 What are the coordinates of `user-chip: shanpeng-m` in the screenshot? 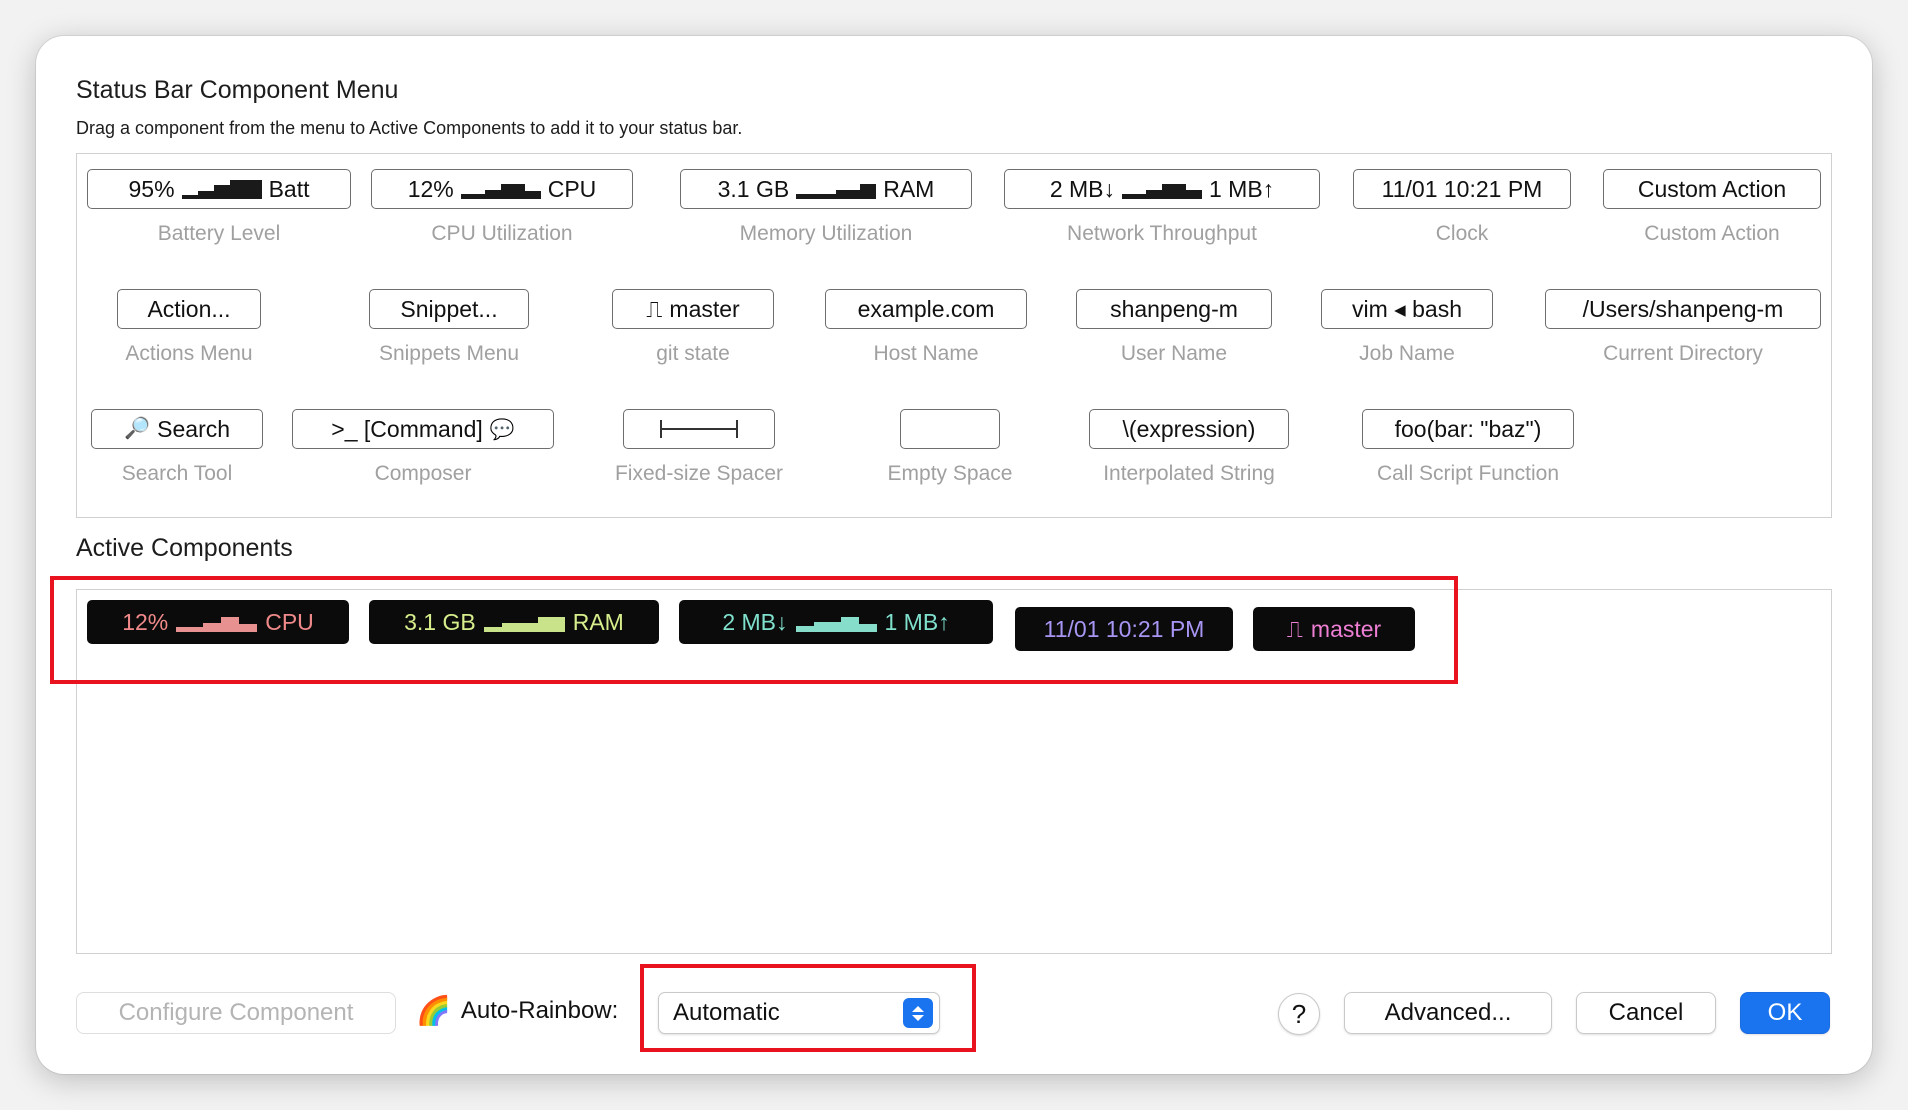 It's located at (1174, 309).